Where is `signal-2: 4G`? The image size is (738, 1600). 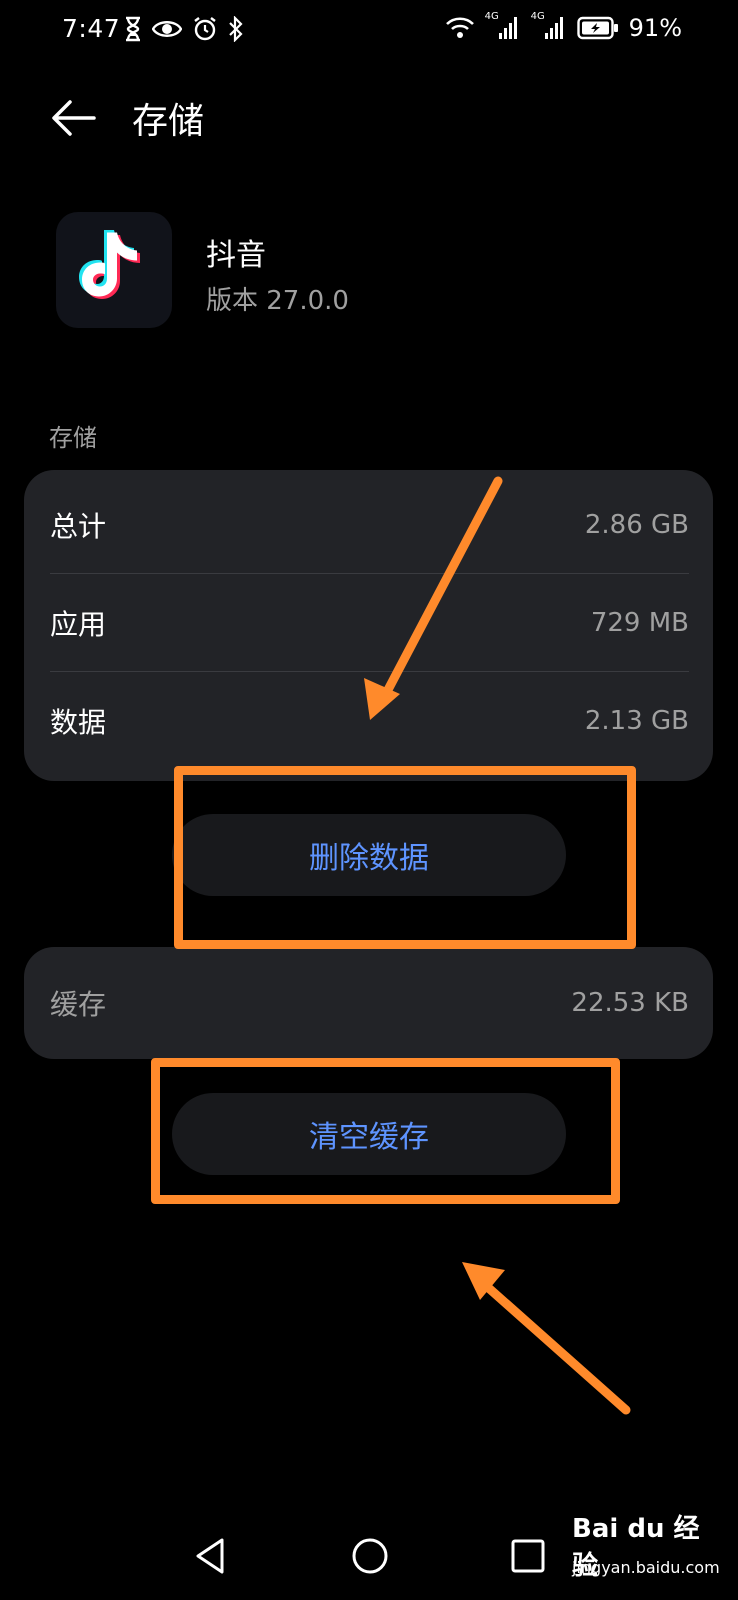
signal-2: 4G is located at coordinates (549, 26).